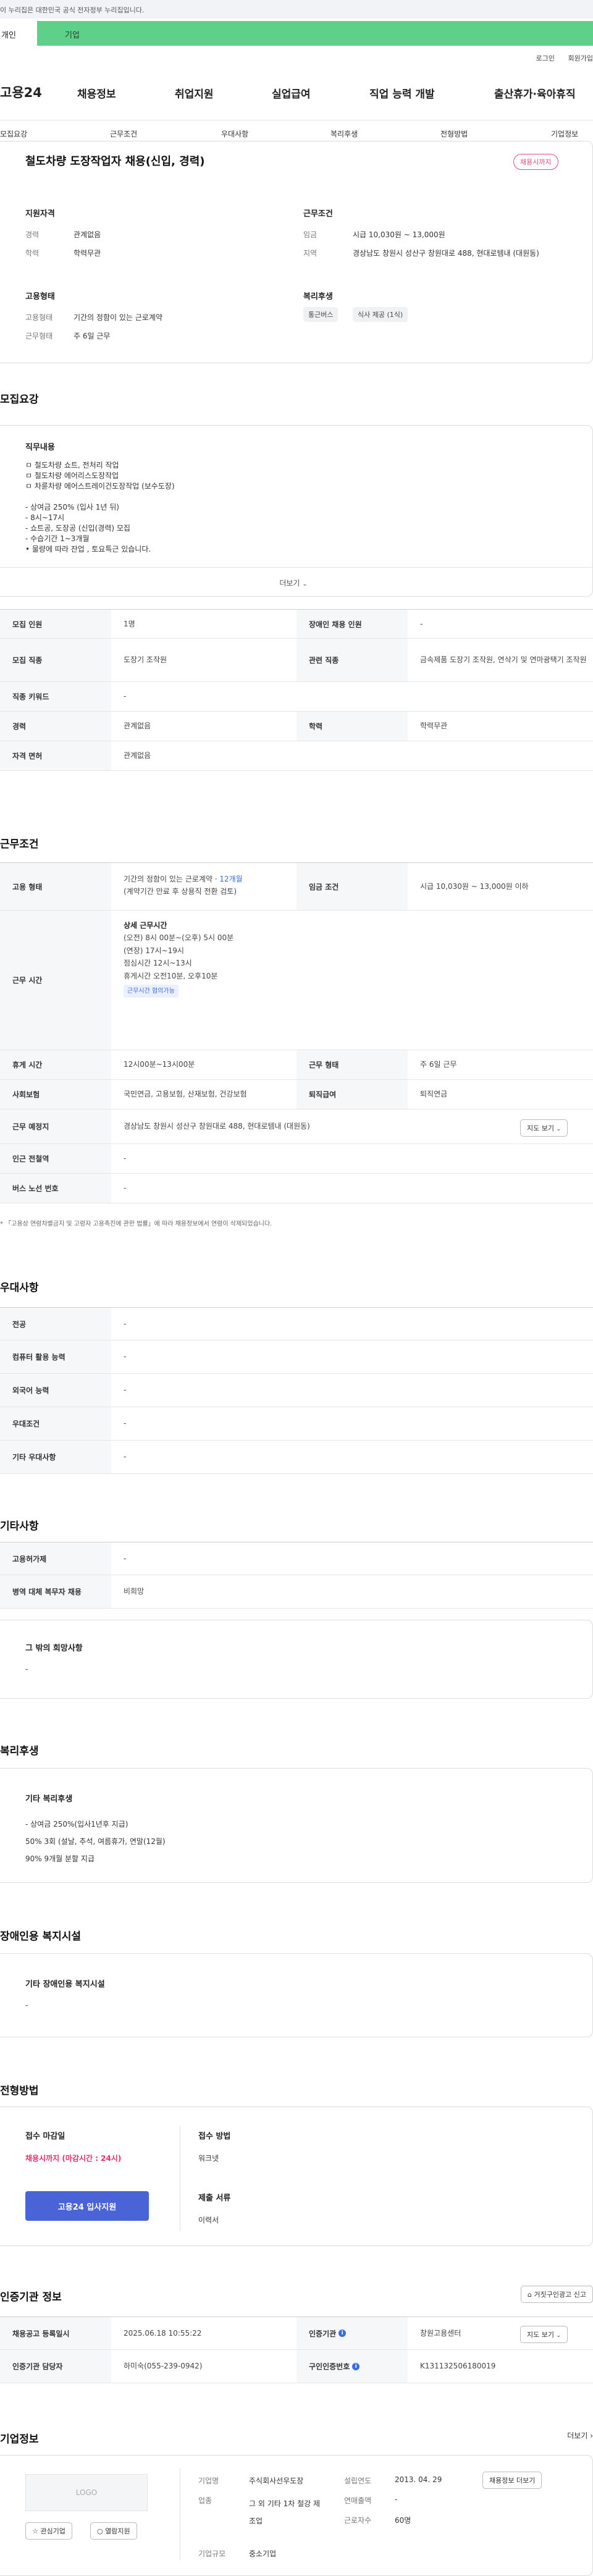  Describe the element at coordinates (115, 161) in the screenshot. I see `job-title: 철도차량 도장작업자 채용(신입, 경력)` at that location.